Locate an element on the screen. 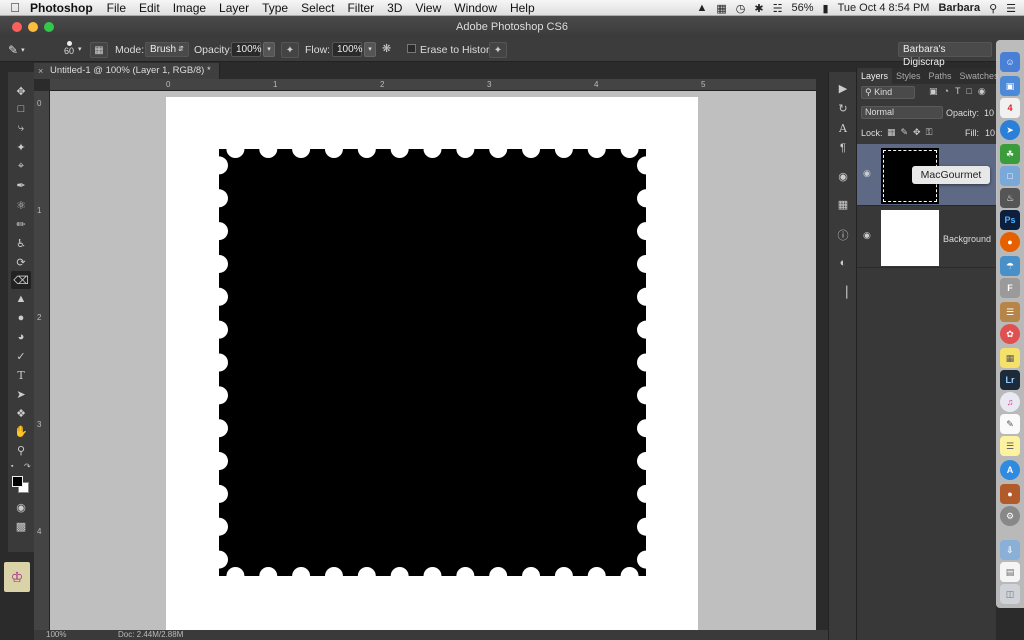 The width and height of the screenshot is (1024, 640). shape-tool-icon: ❖ is located at coordinates (21, 413).